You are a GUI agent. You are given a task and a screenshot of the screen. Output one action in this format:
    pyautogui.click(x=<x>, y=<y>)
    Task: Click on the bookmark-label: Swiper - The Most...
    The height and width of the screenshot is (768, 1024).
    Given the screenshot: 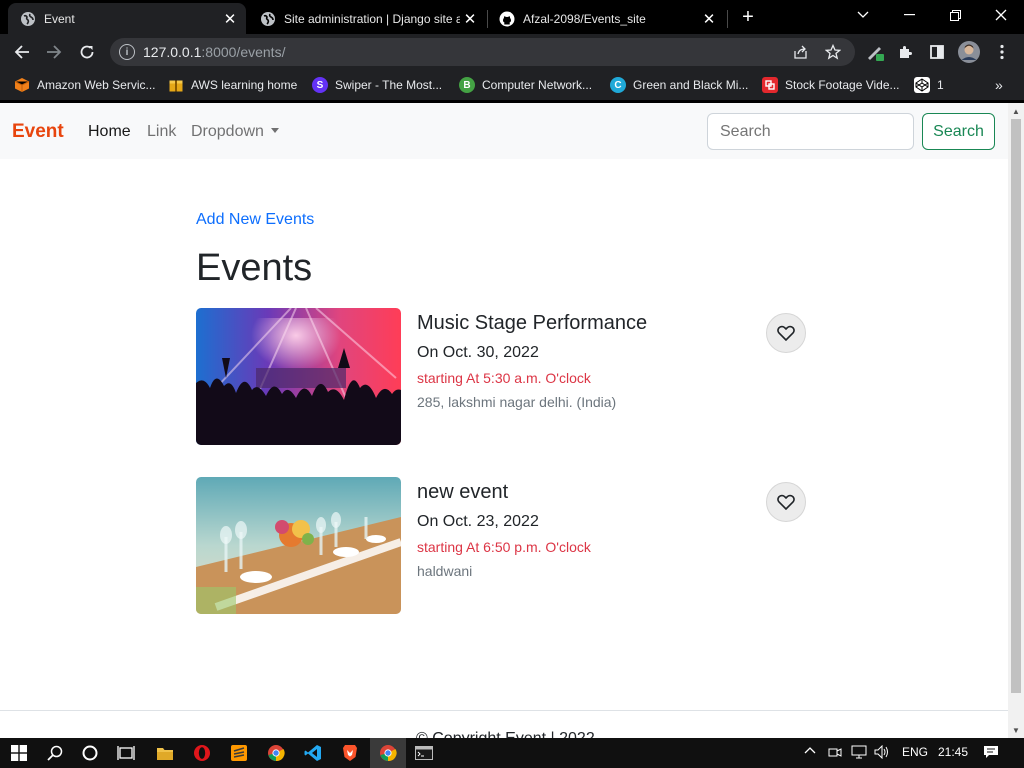 What is the action you would take?
    pyautogui.click(x=389, y=85)
    